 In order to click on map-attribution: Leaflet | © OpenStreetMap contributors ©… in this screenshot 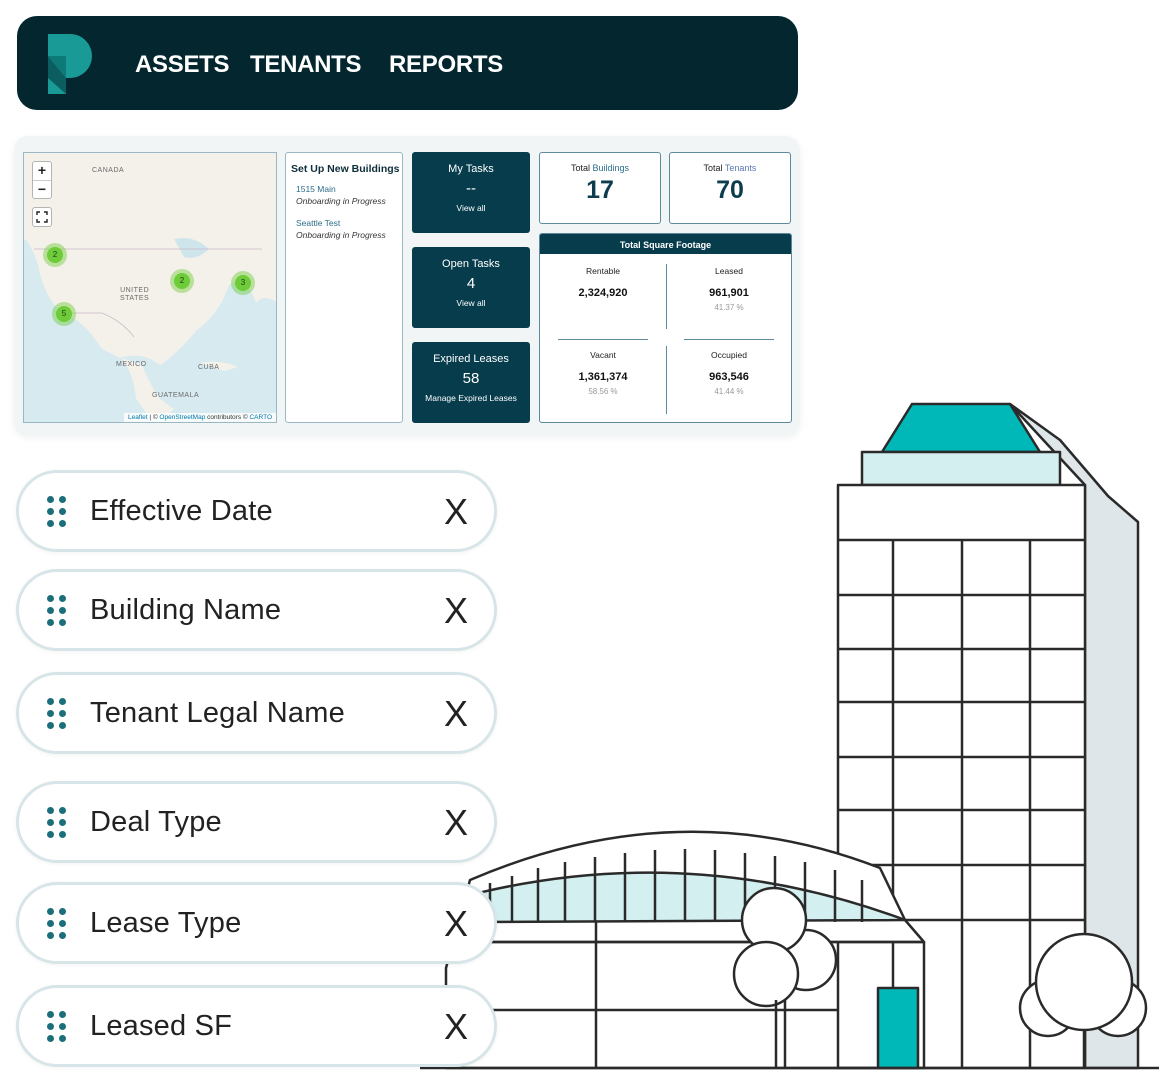, I will do `click(199, 417)`.